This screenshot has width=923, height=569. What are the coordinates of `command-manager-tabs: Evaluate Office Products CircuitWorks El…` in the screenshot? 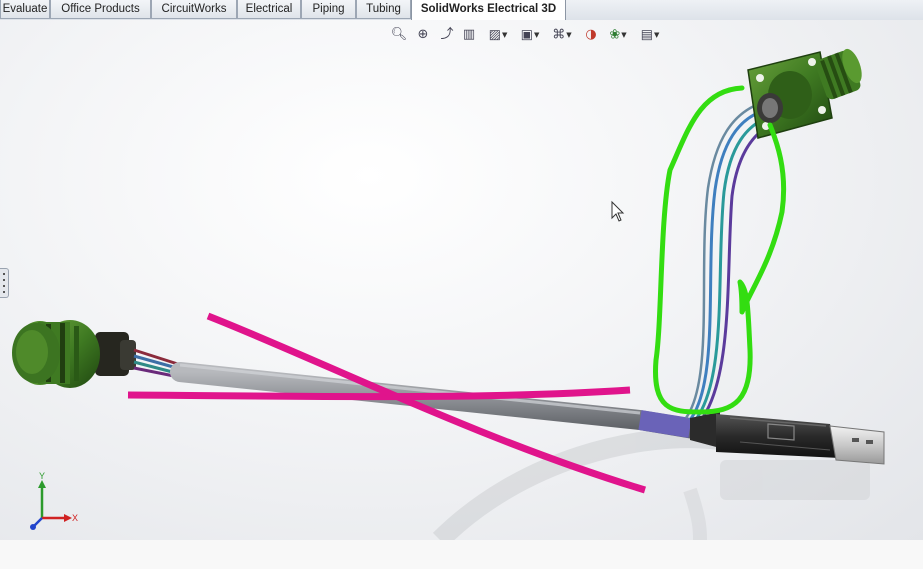 It's located at (461, 10).